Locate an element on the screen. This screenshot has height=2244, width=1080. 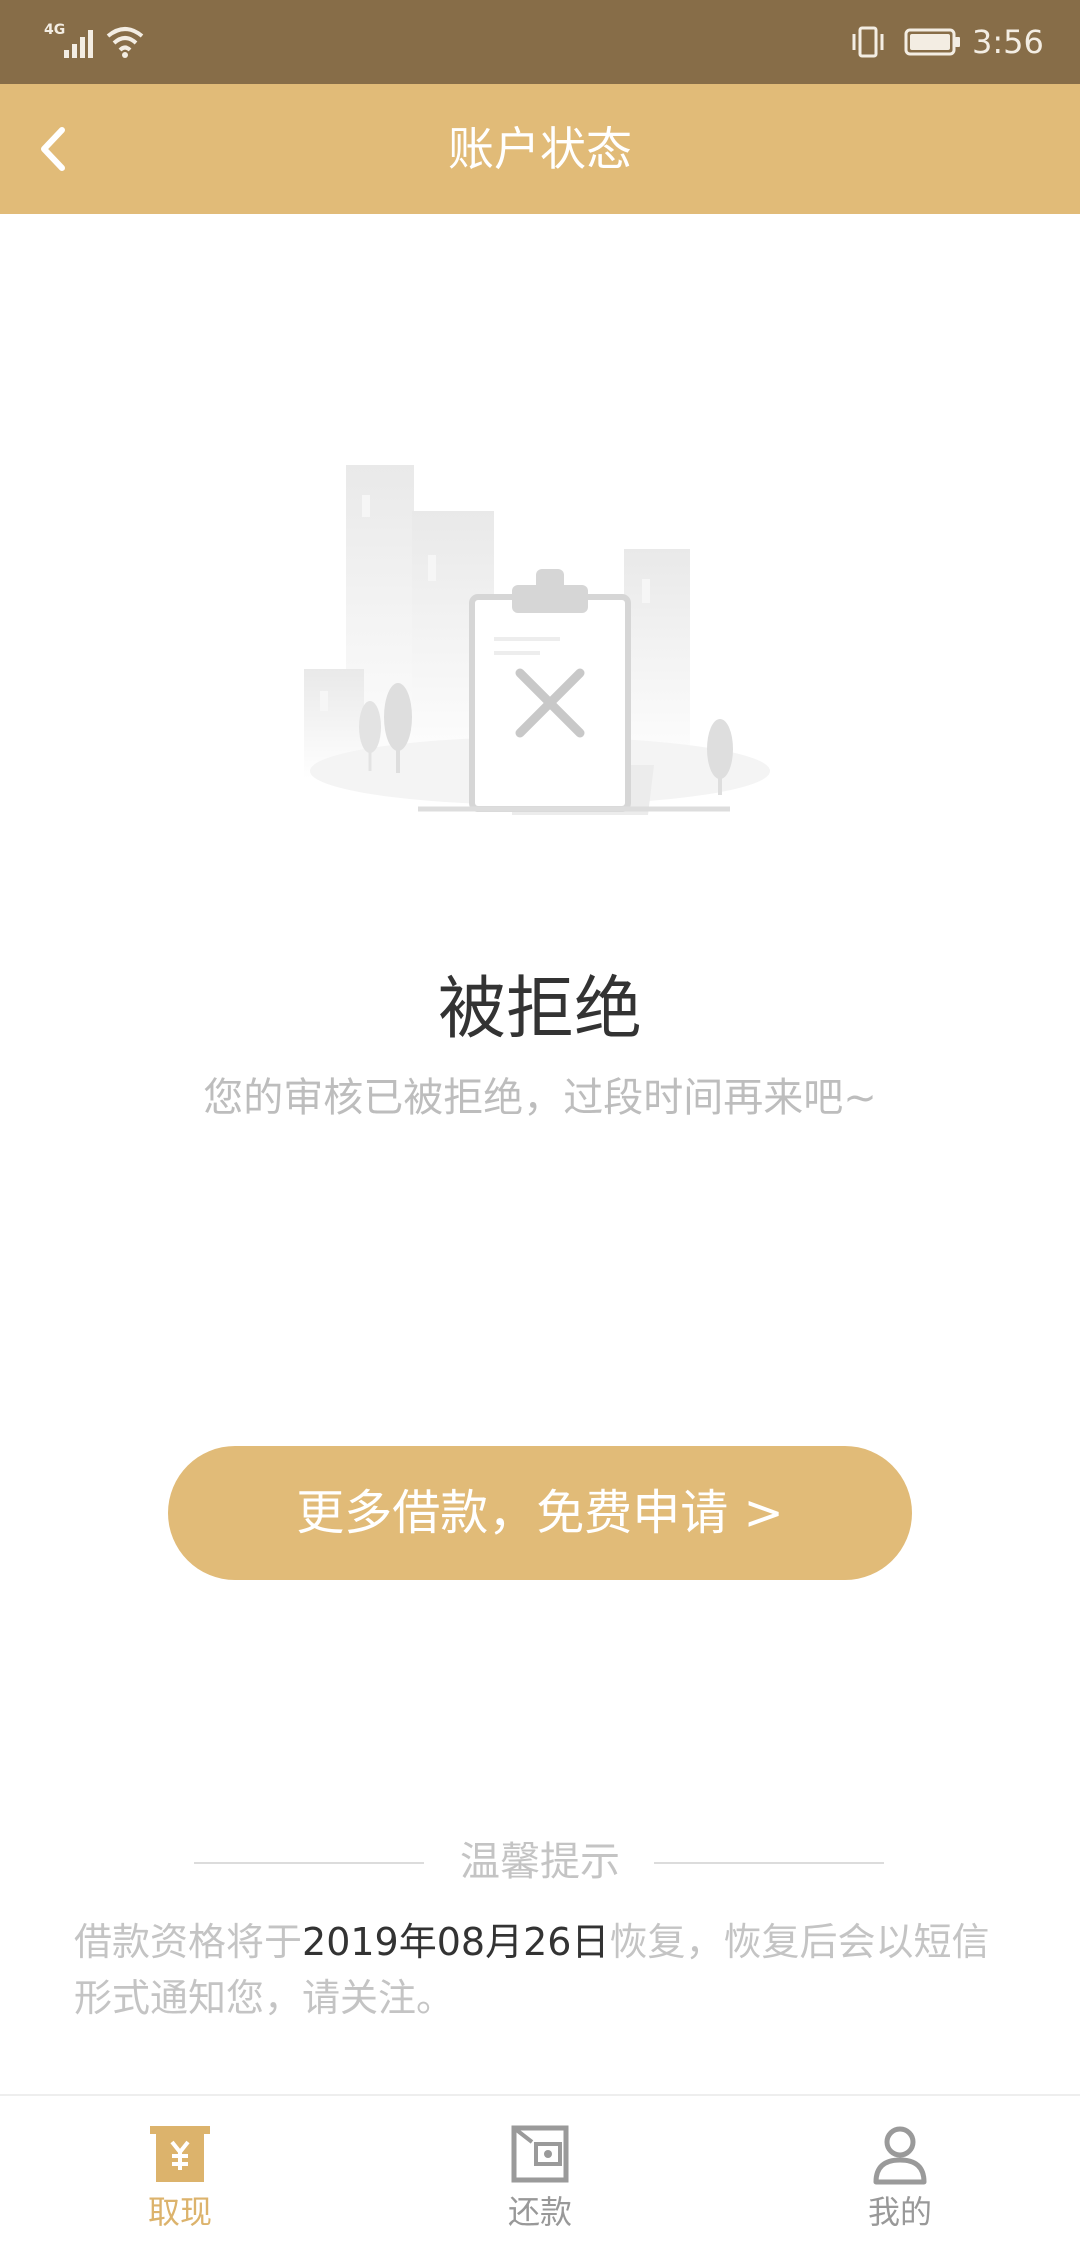
status-description: 您的审核已被拒绝，过段时间再来吧~ is located at coordinates (540, 1098).